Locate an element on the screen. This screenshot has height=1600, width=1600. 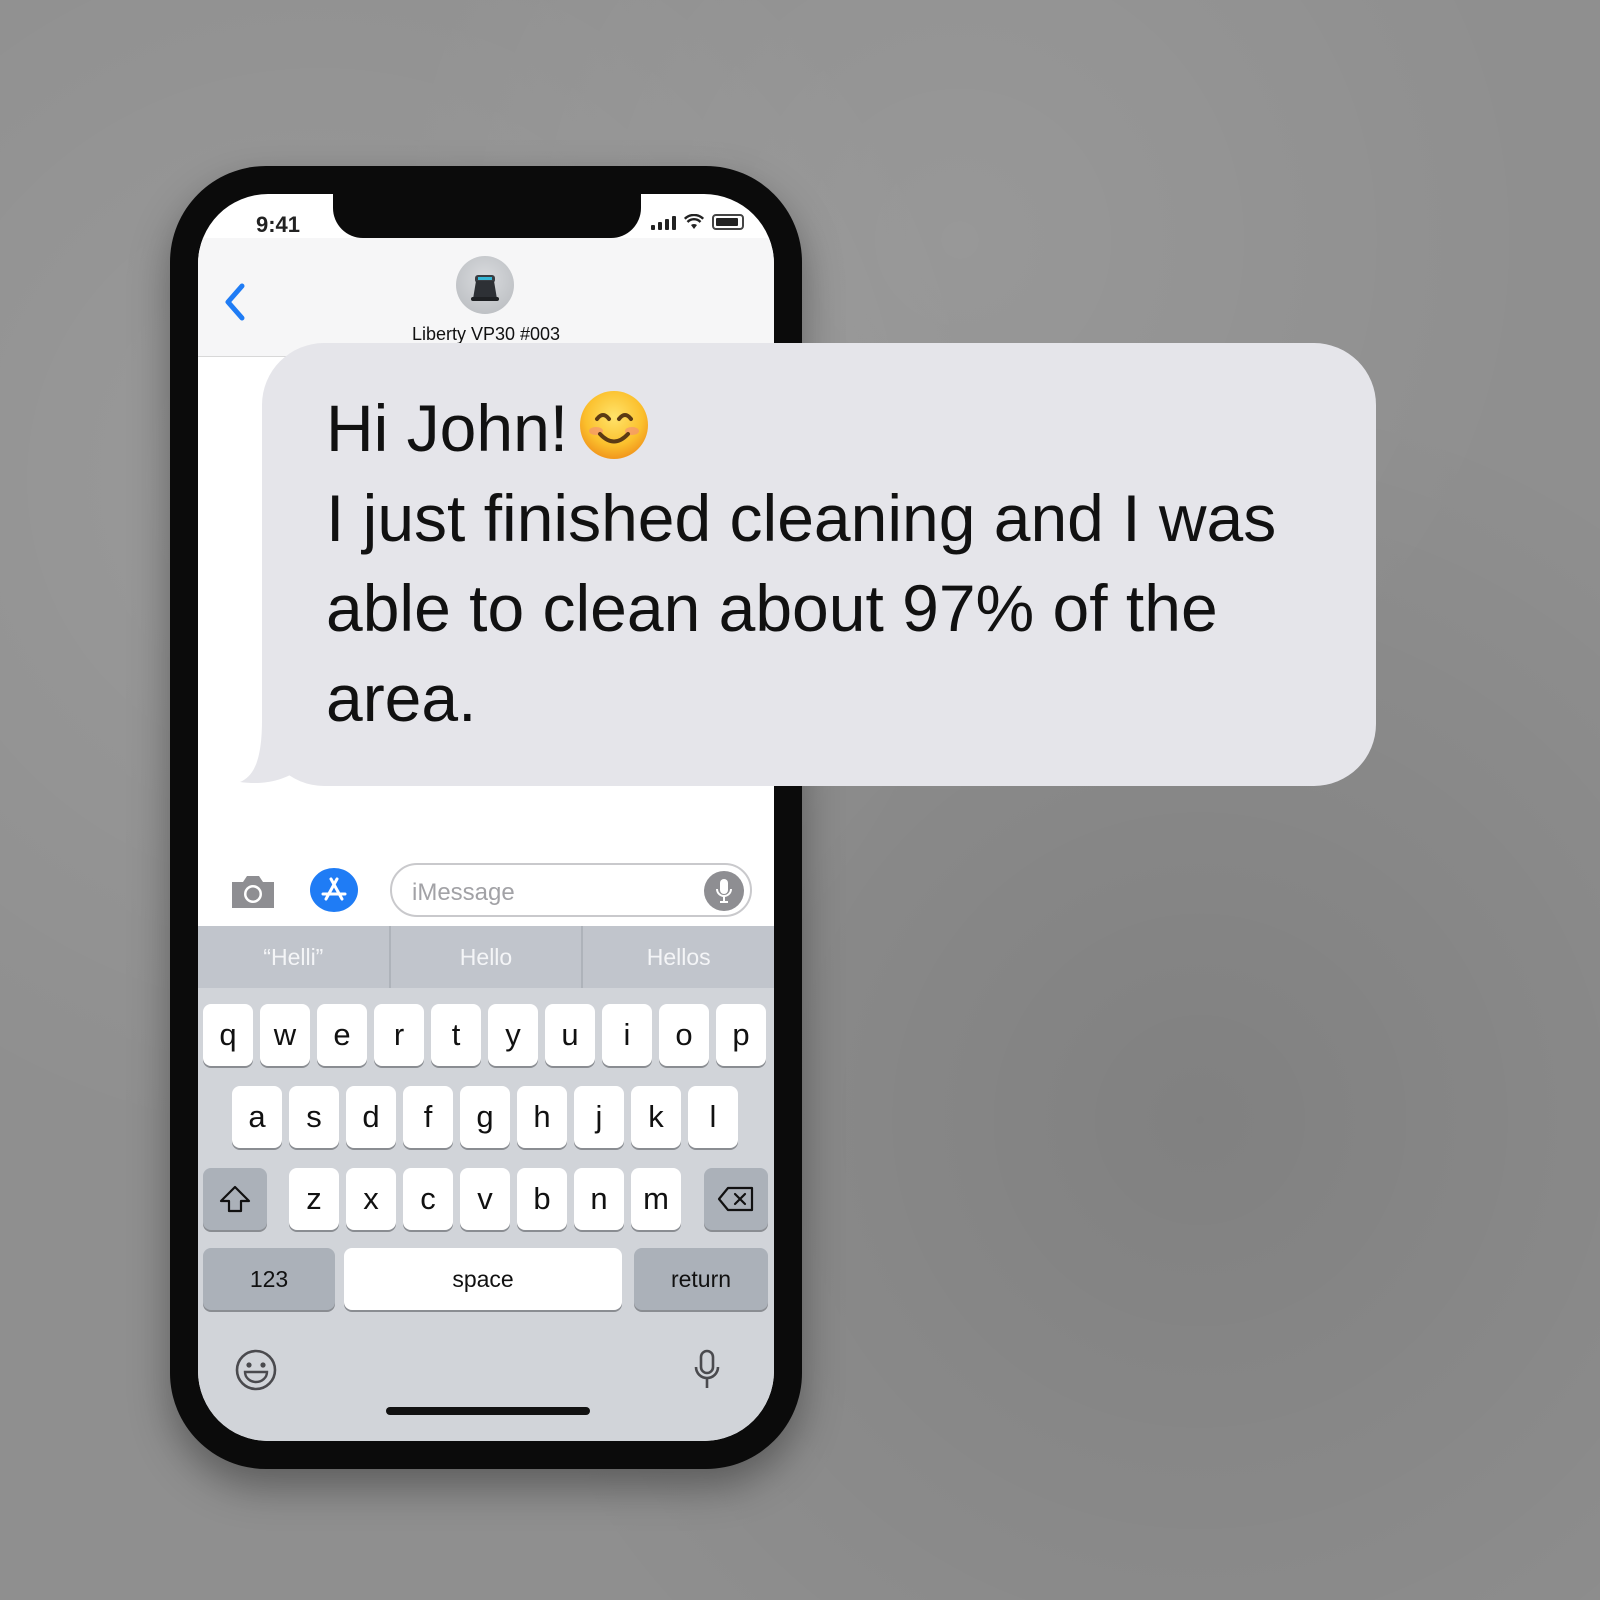
key-t: t is located at coordinates (456, 1035).